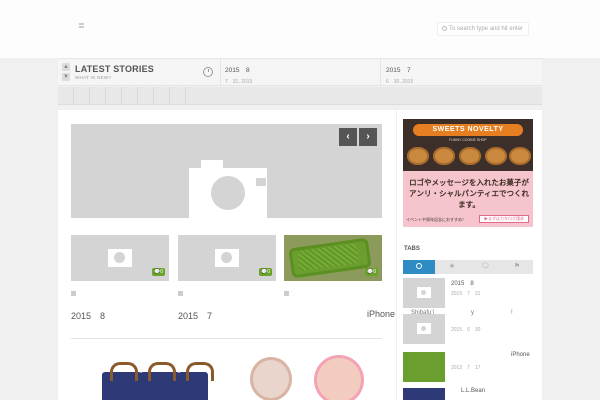 Image resolution: width=600 pixels, height=400 pixels. What do you see at coordinates (300, 29) in the screenshot?
I see `site-header: ≣ To search type and hit enter` at bounding box center [300, 29].